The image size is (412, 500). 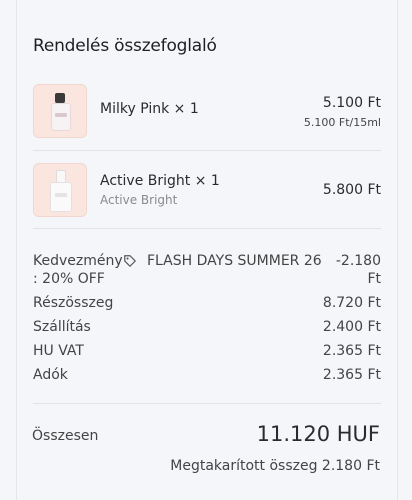 What do you see at coordinates (275, 466) in the screenshot?
I see `savings-amount: Megtakarított összeg 2.180 Ft` at bounding box center [275, 466].